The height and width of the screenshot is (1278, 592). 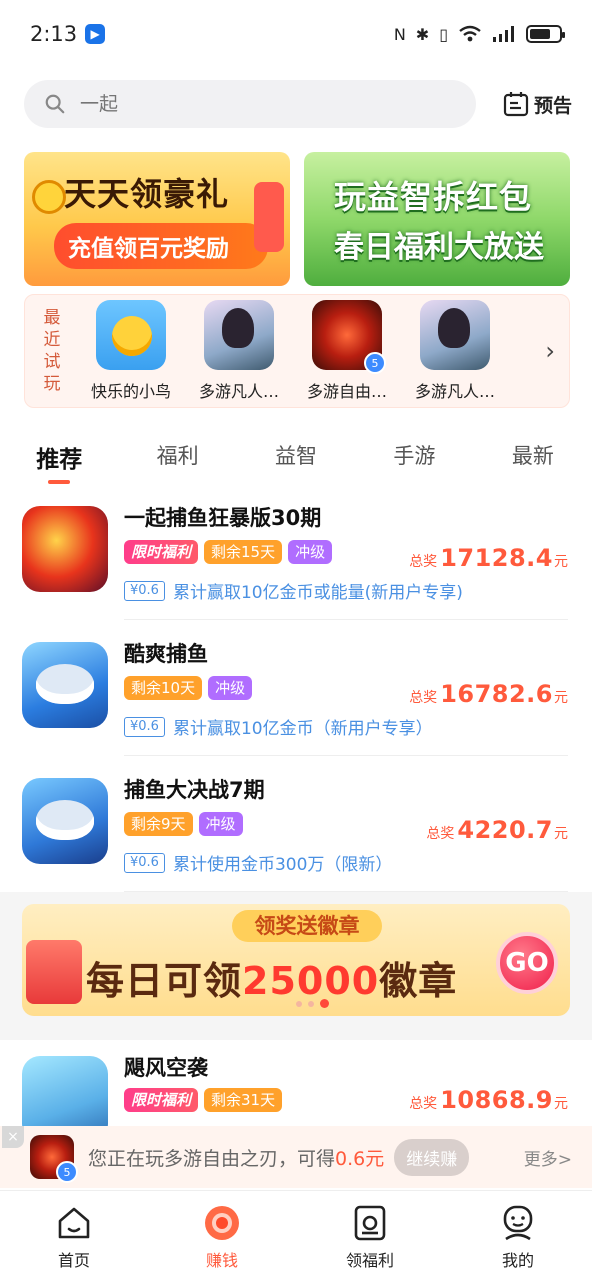 I want to click on nav-welfare: 领福利, so click(x=370, y=1234).